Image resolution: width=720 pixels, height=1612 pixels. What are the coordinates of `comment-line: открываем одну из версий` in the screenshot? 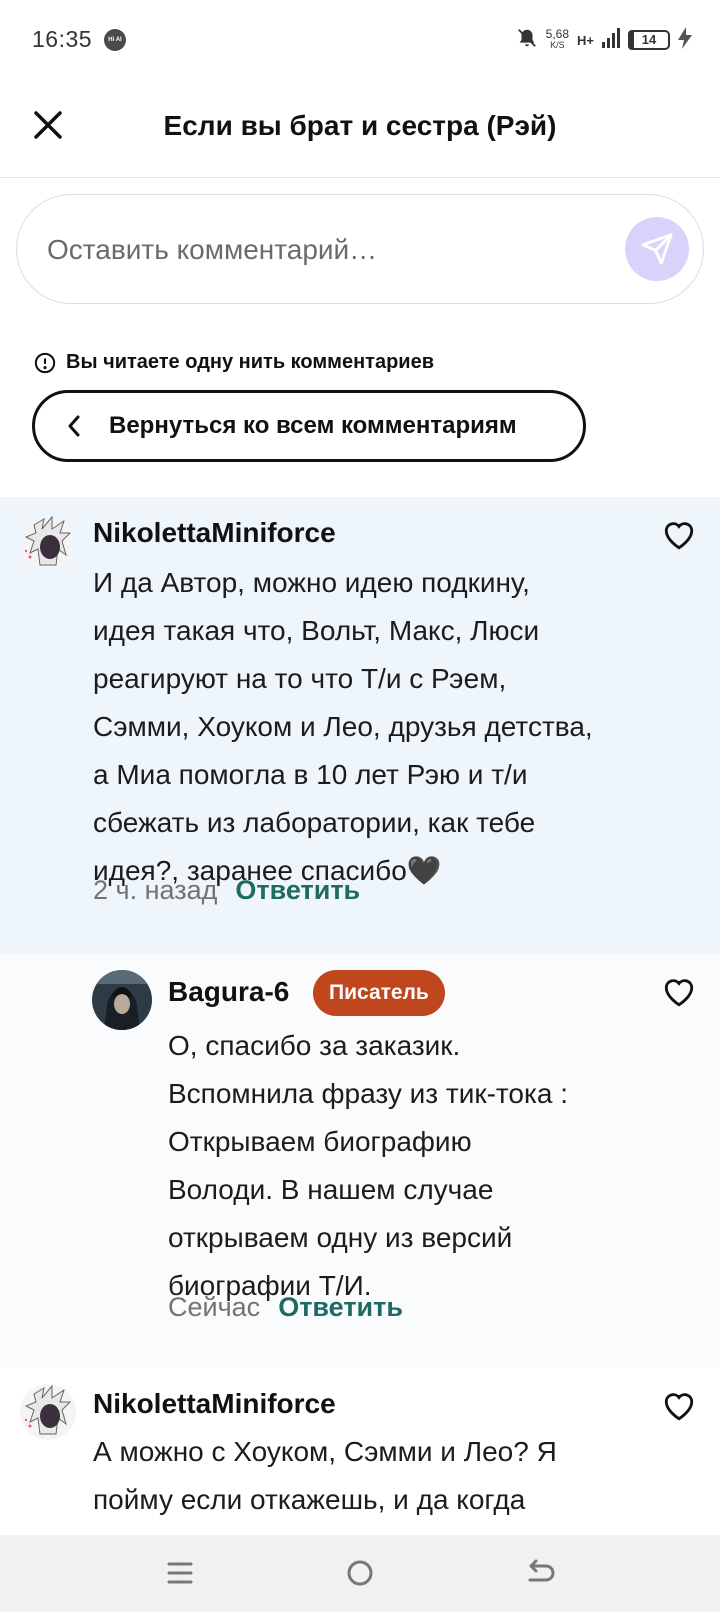 It's located at (340, 1237).